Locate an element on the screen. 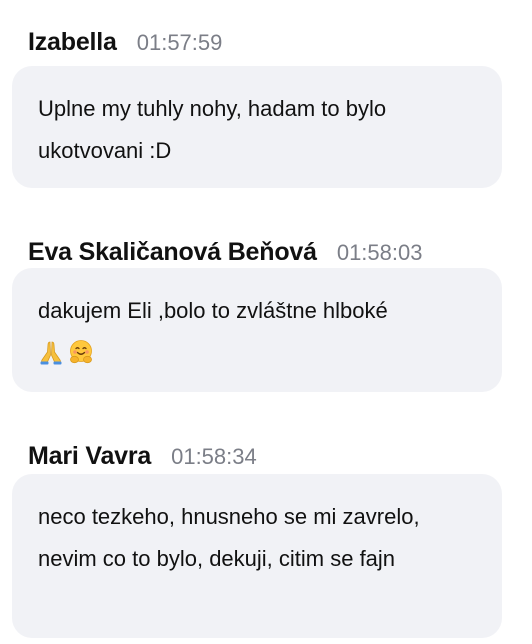 Image resolution: width=532 pixels, height=644 pixels. author-name: Izabella is located at coordinates (72, 42).